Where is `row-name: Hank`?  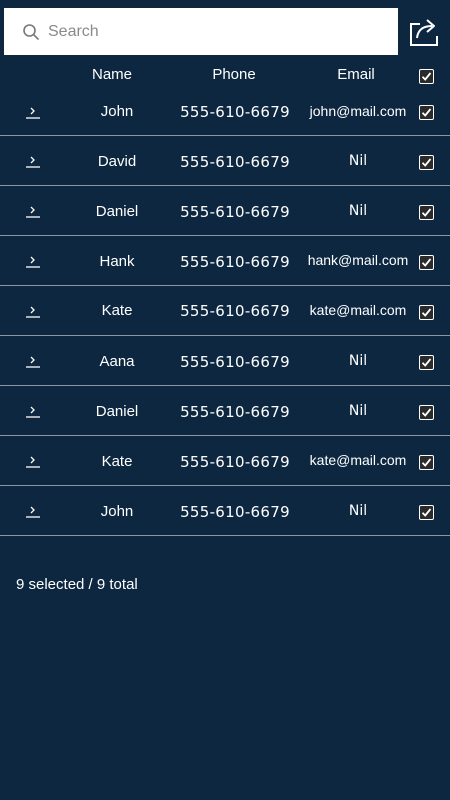 row-name: Hank is located at coordinates (117, 261).